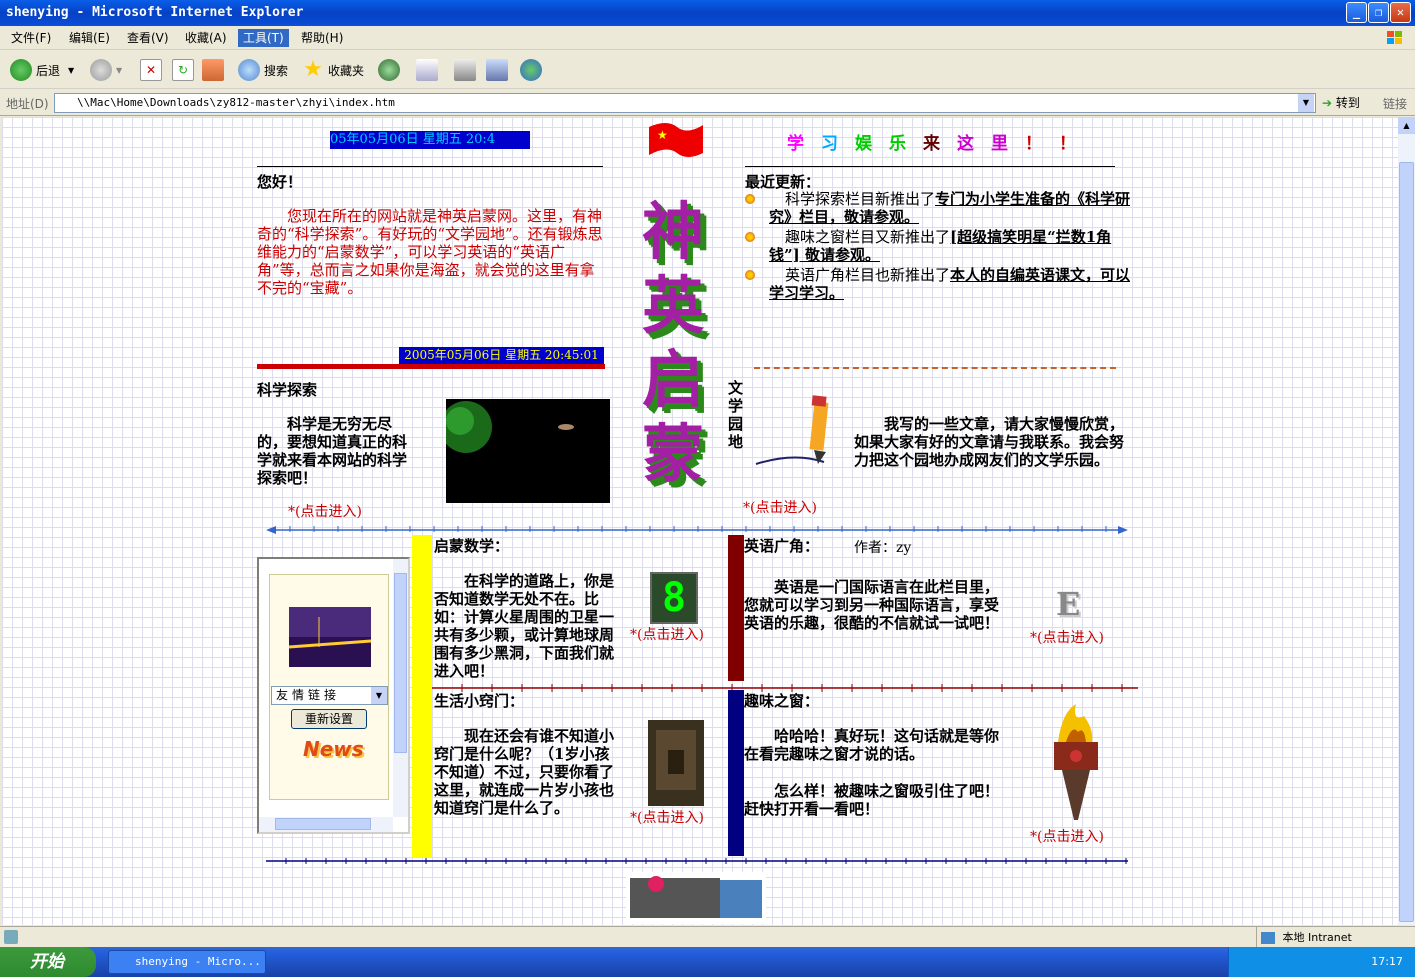  I want to click on restore-button: ❐, so click(1378, 12).